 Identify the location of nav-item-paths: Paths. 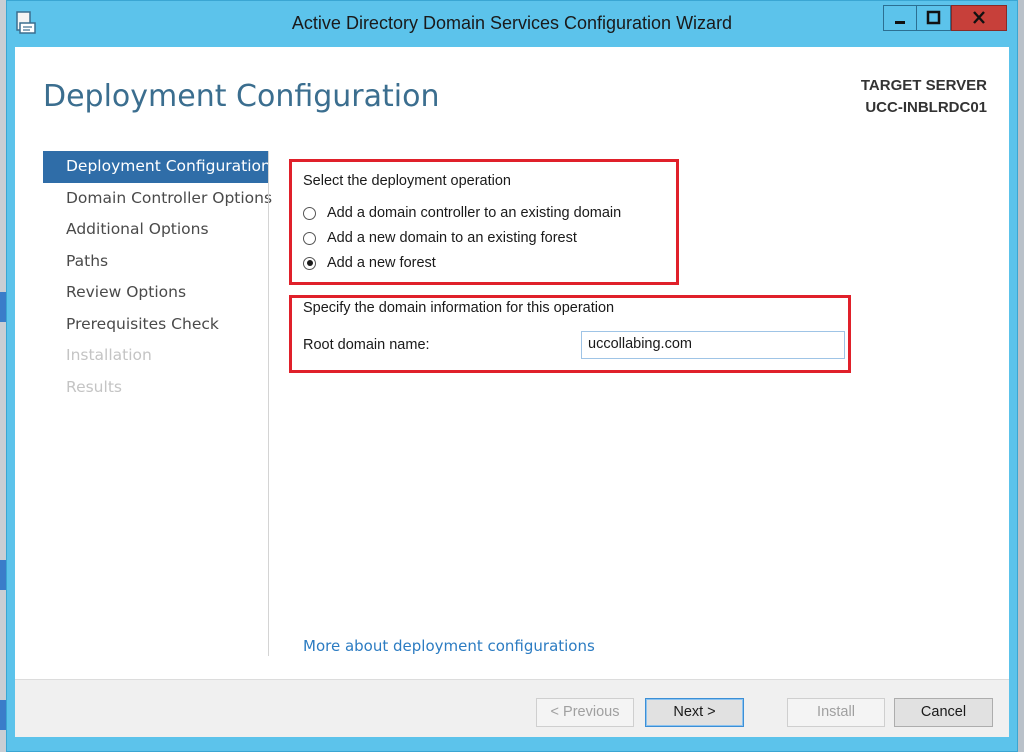
(155, 262).